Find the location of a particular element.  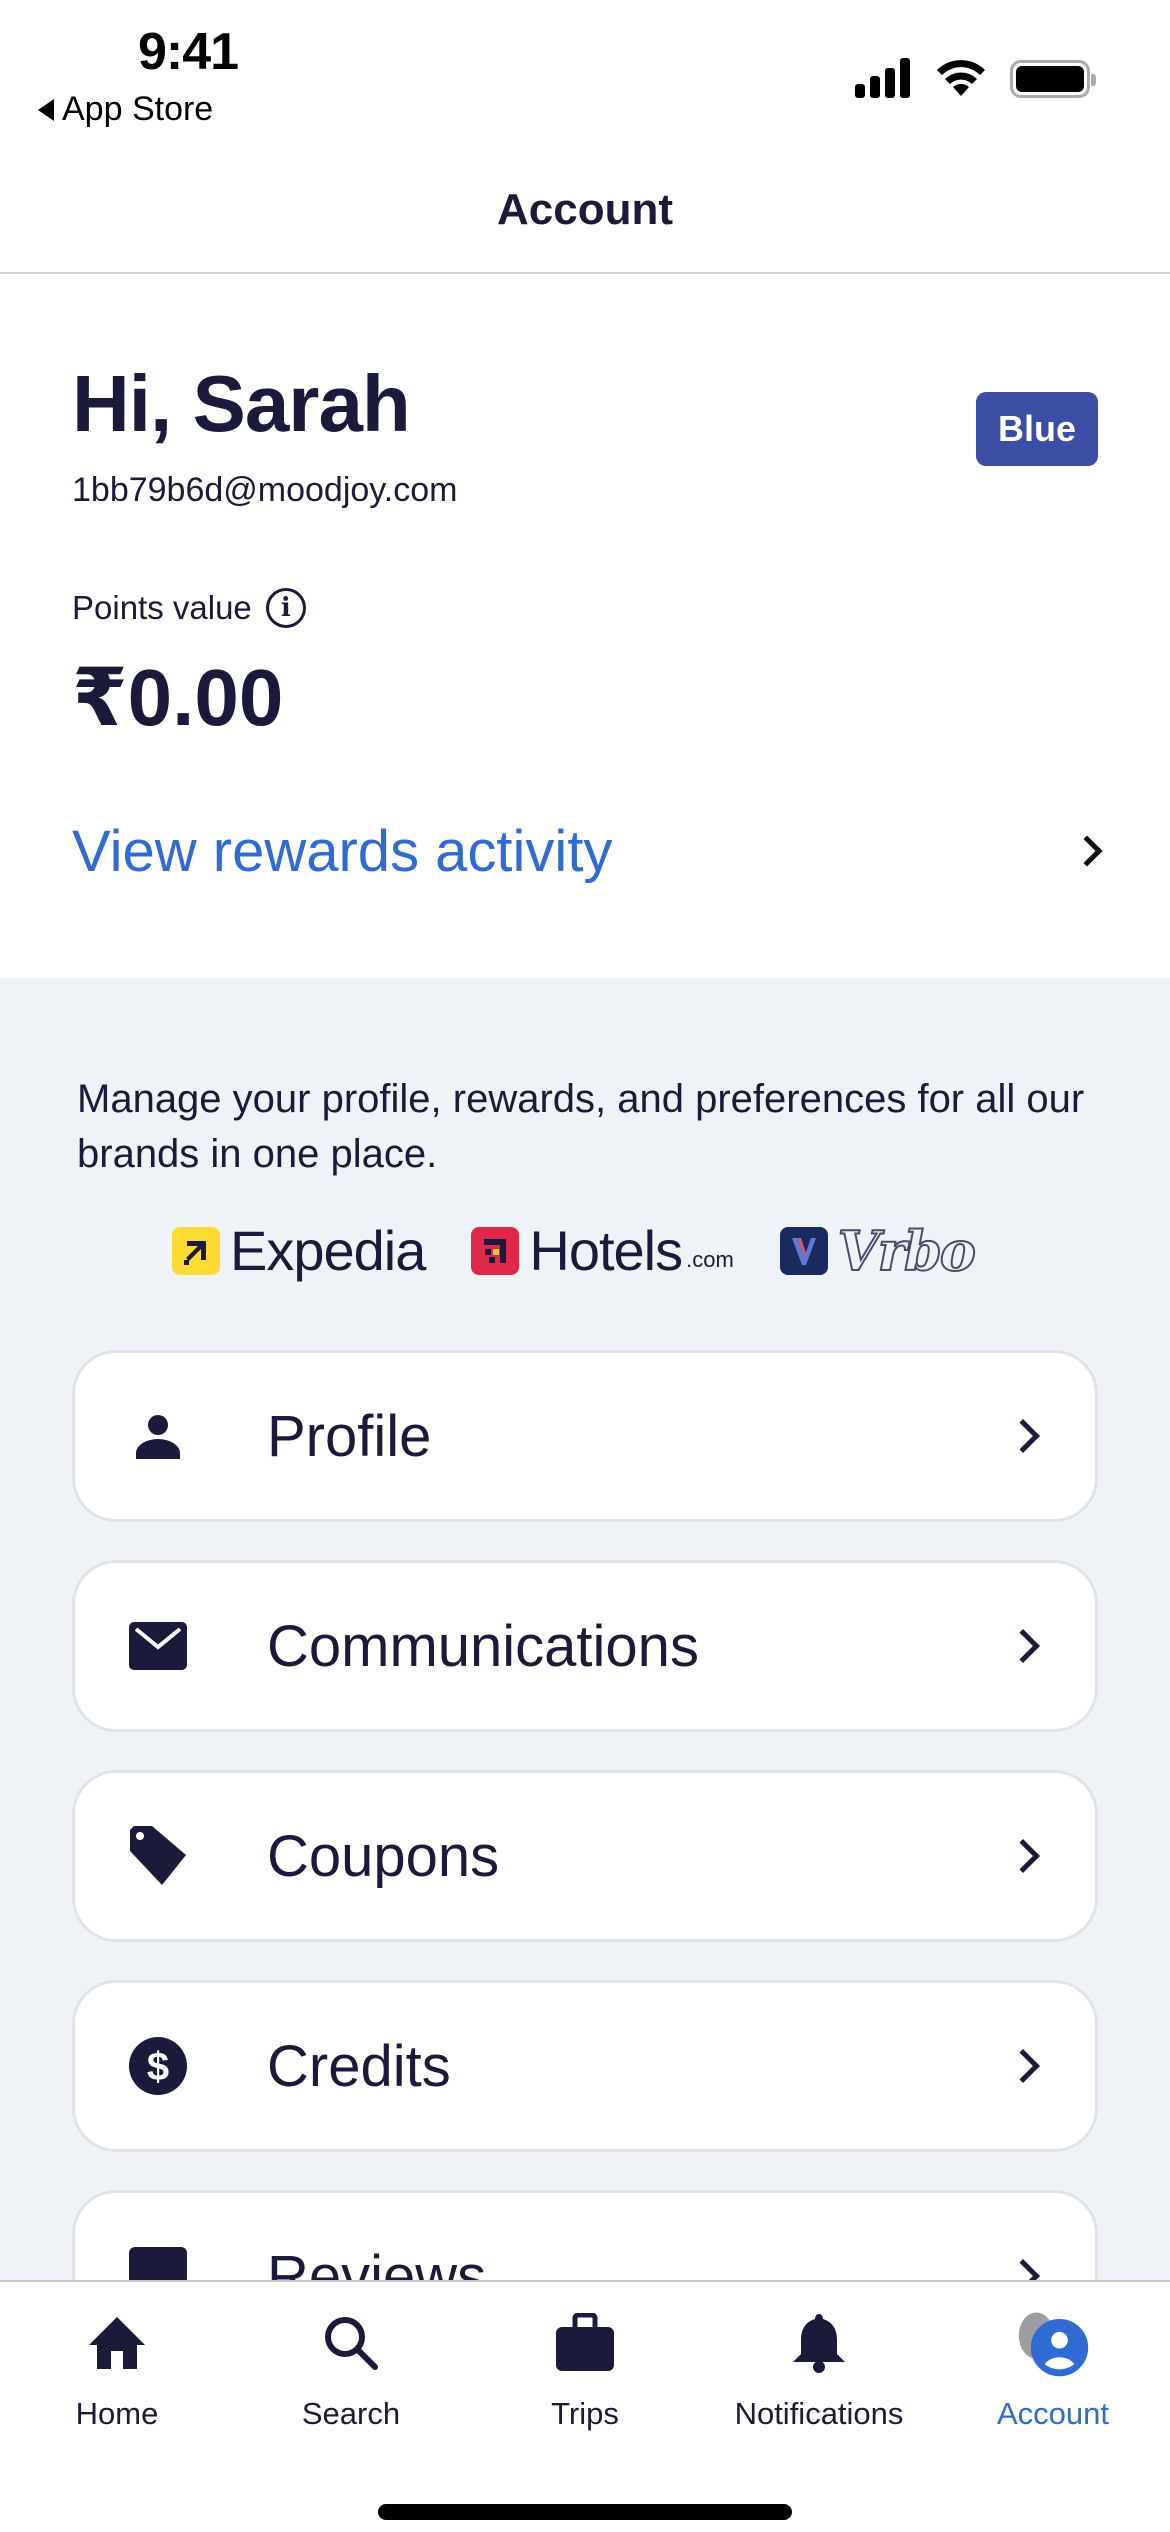

tab-home: Home is located at coordinates (117, 2357).